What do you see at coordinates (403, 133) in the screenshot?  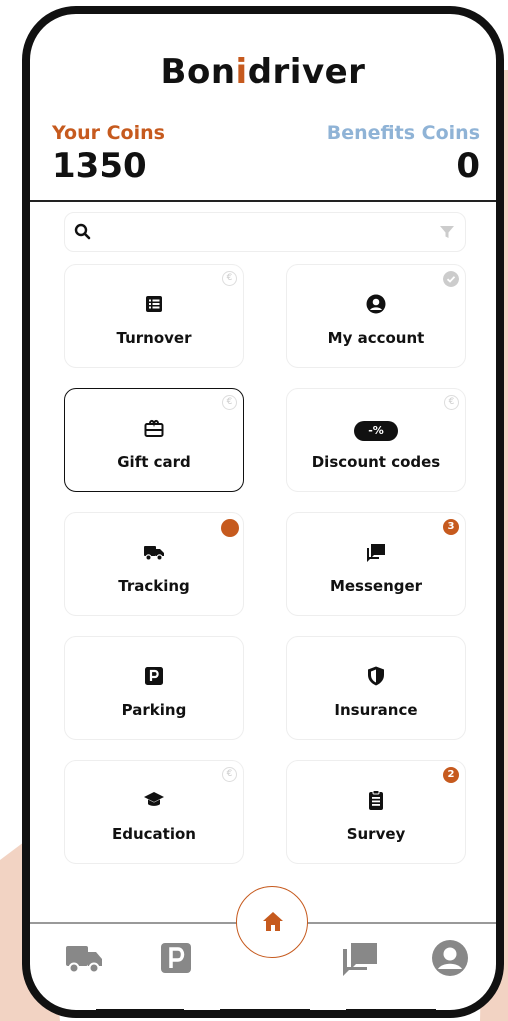 I see `benefits-coins-label: Benefits Coins` at bounding box center [403, 133].